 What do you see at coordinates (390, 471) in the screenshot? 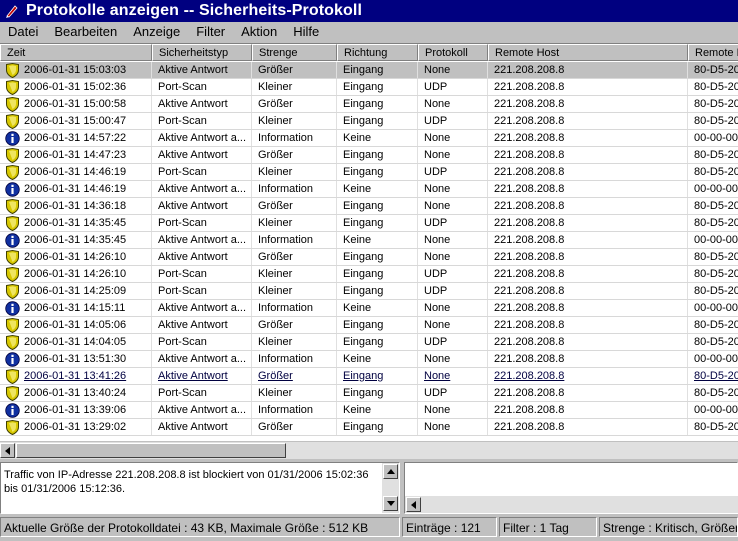
I see `scroll-up-button` at bounding box center [390, 471].